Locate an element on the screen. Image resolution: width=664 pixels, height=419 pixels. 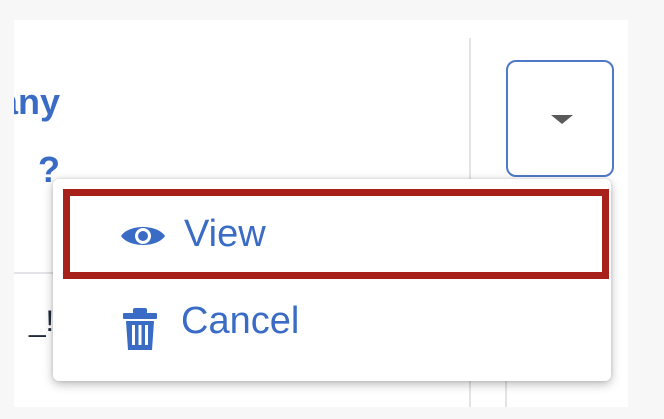
menu-item-cancel-label: Cancel is located at coordinates (240, 321).